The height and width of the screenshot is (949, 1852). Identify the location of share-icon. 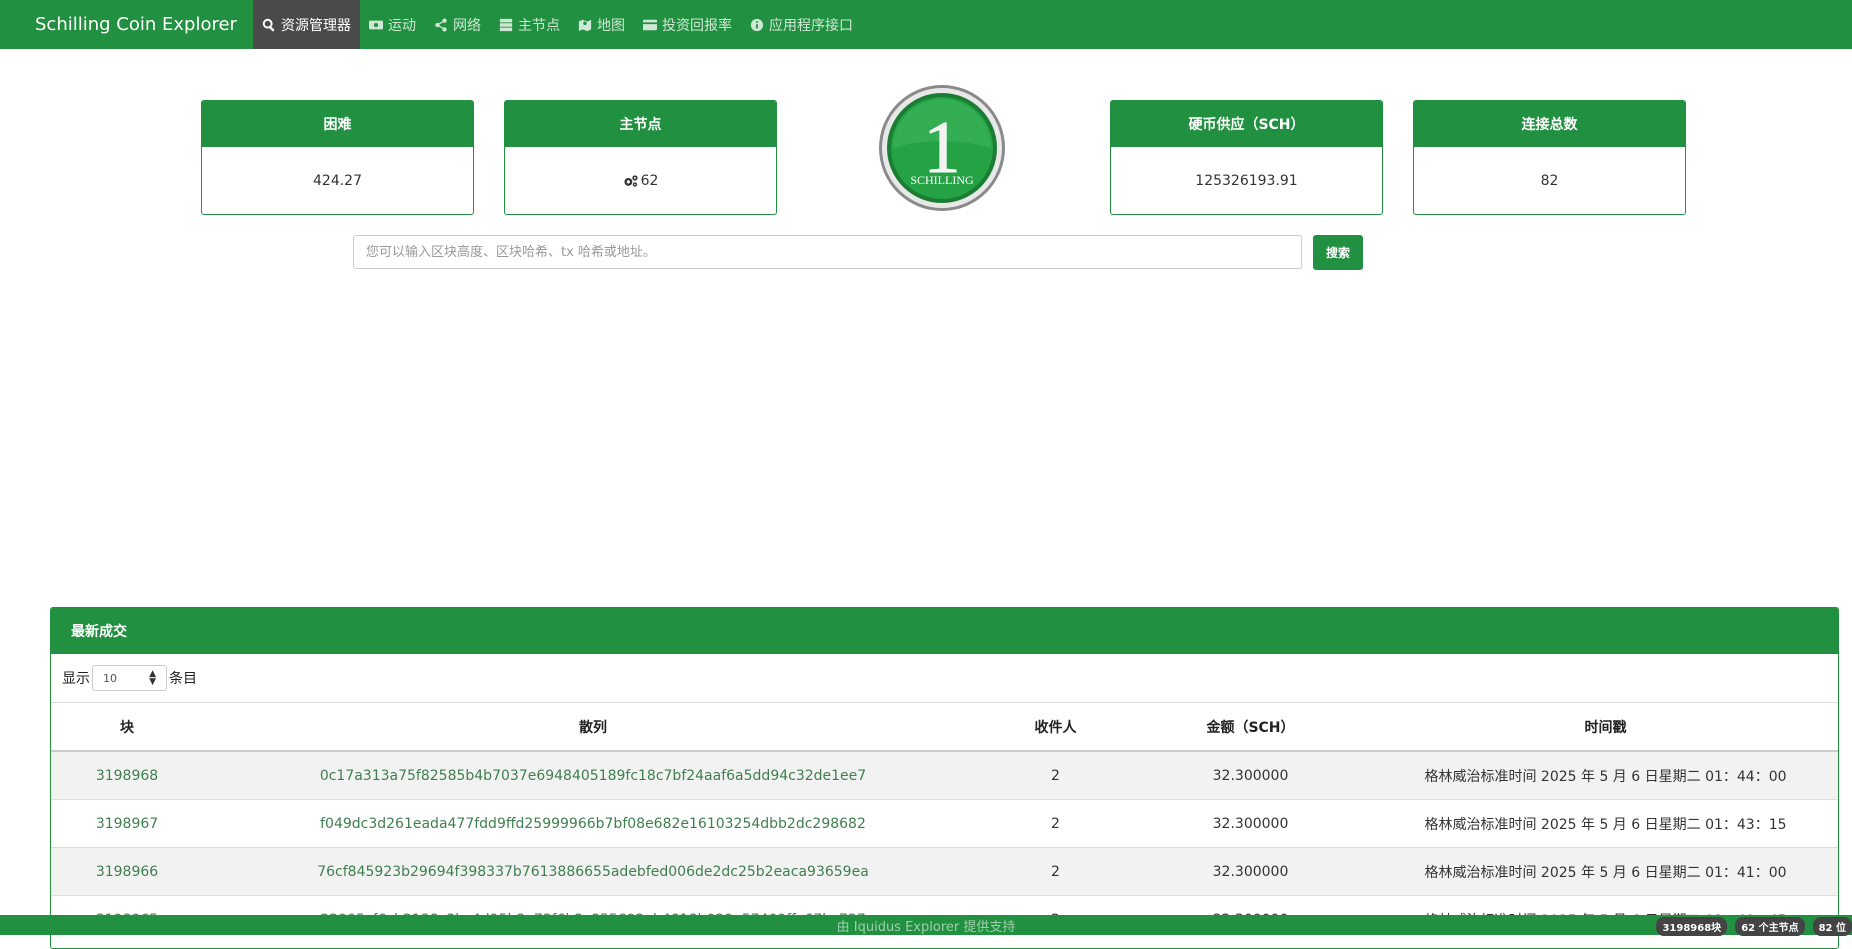
(441, 24).